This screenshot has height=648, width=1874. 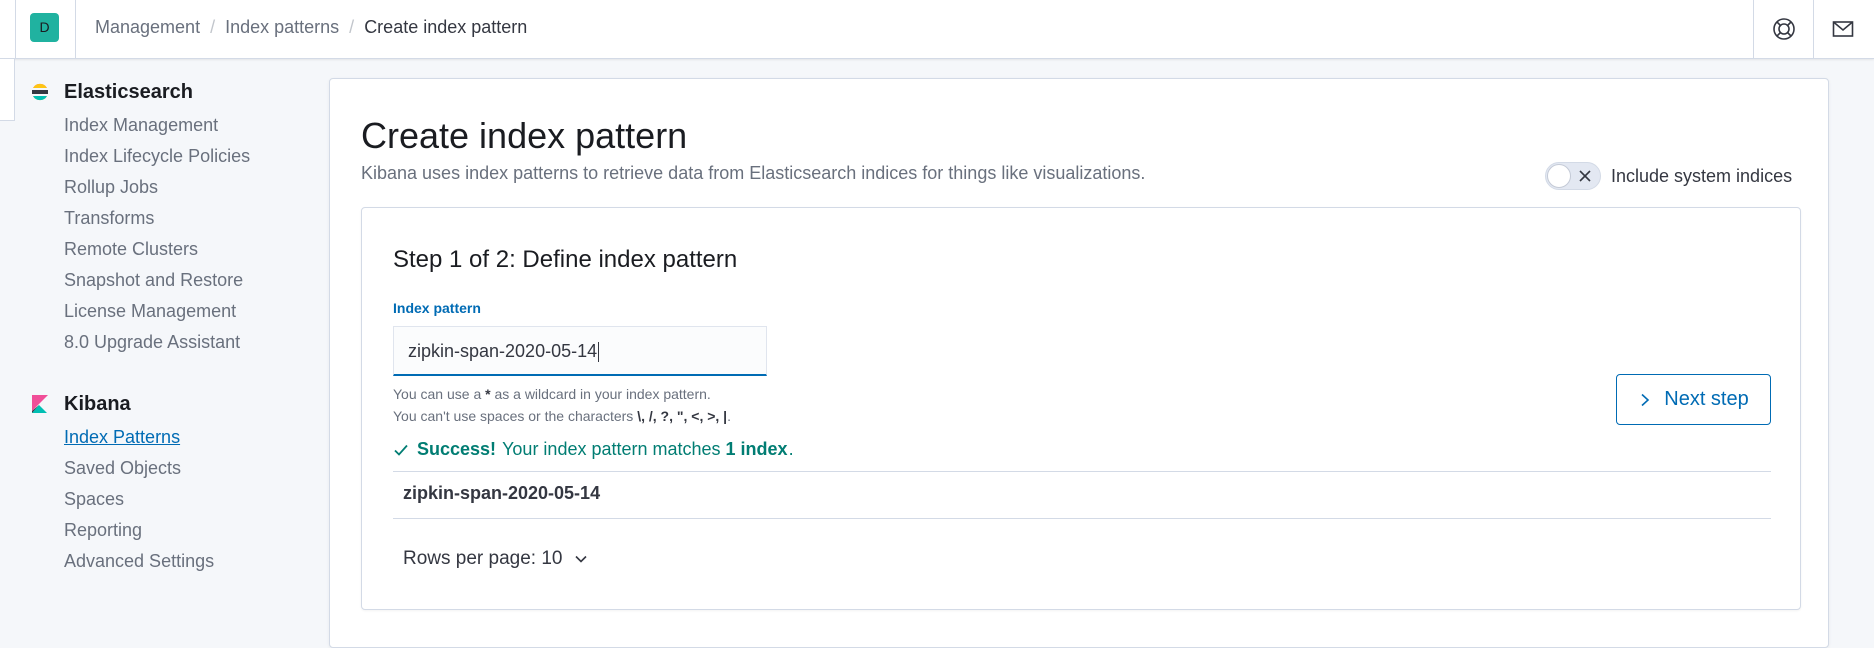 What do you see at coordinates (729, 416) in the screenshot?
I see `help-text-part: .` at bounding box center [729, 416].